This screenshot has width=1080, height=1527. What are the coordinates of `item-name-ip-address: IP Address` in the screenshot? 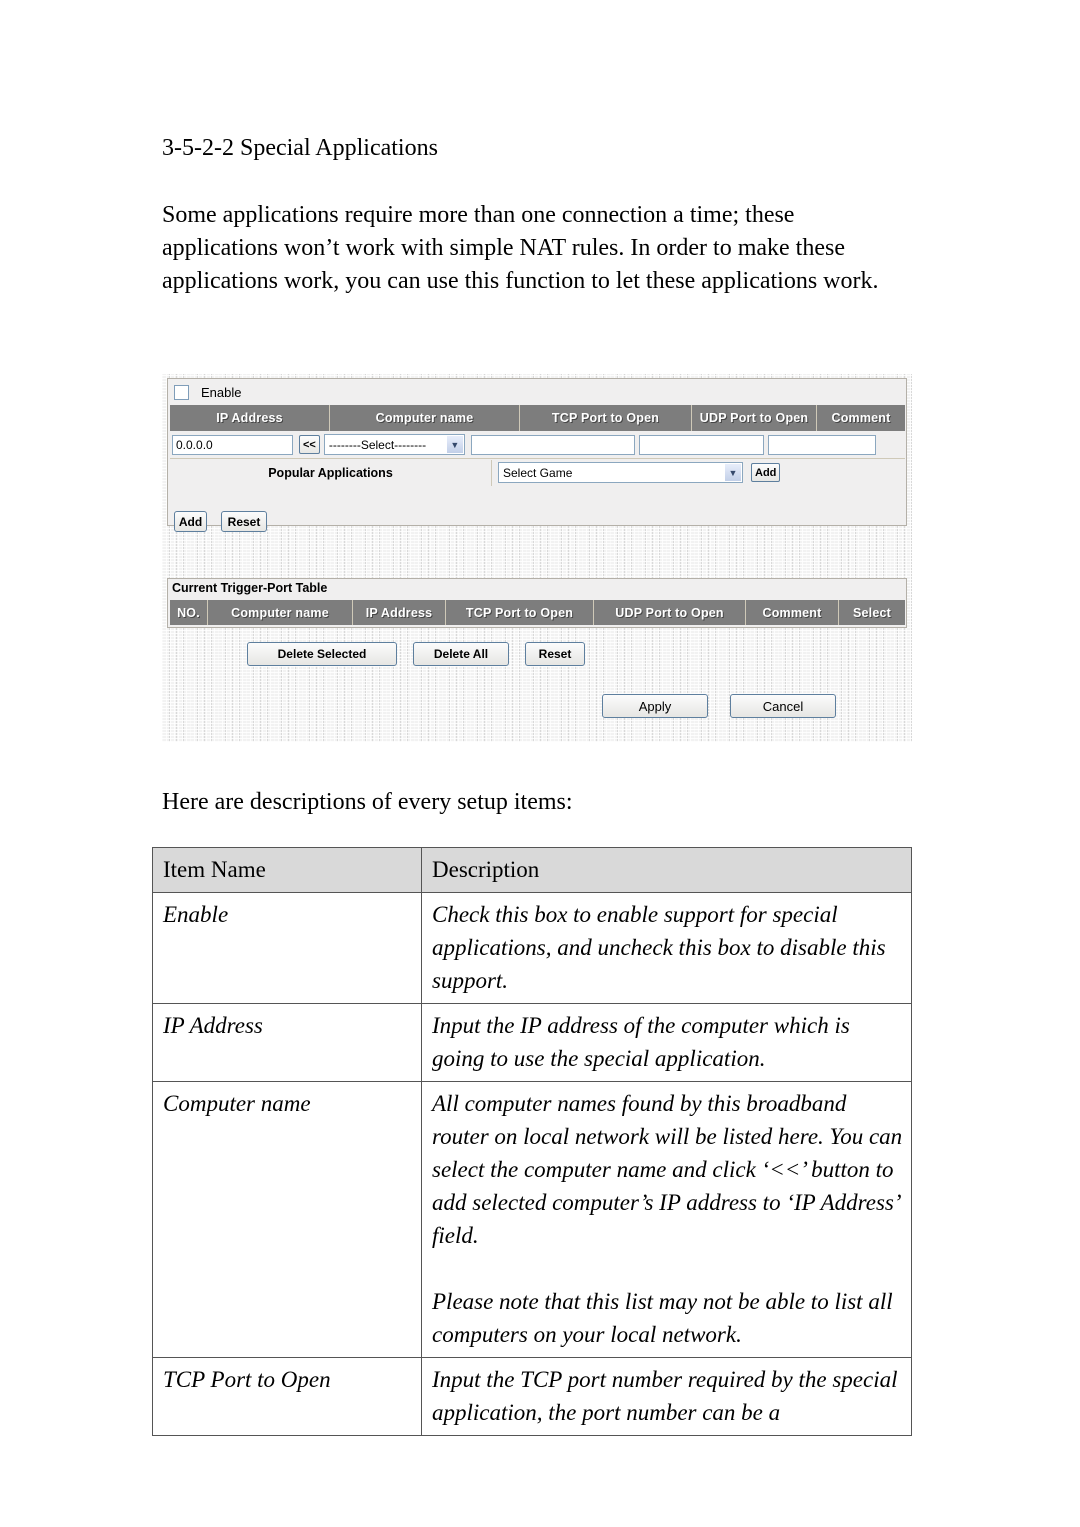 It's located at (287, 1042).